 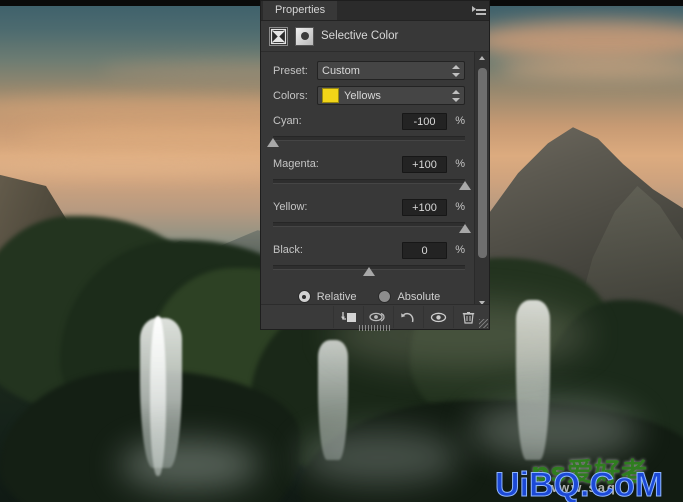 I want to click on adjustment-header: Selective Color, so click(x=375, y=36).